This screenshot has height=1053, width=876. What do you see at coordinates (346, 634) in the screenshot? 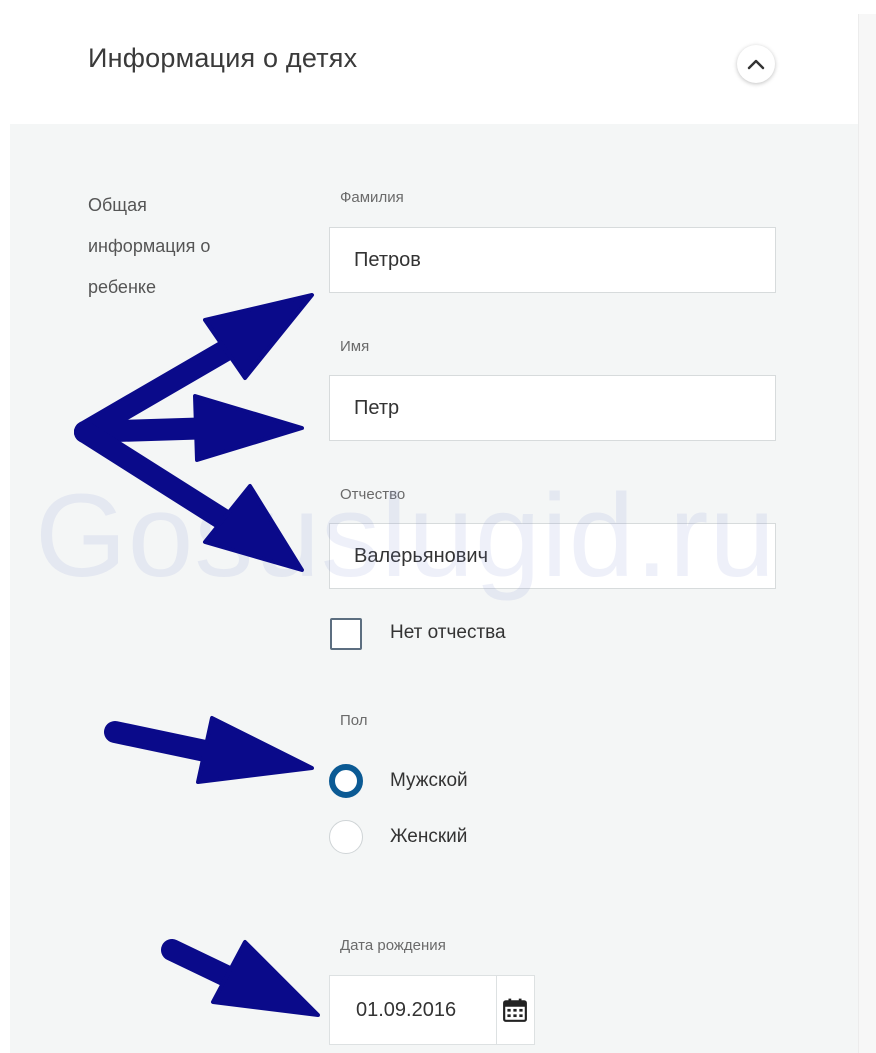
I see `no-patronymic-checkbox` at bounding box center [346, 634].